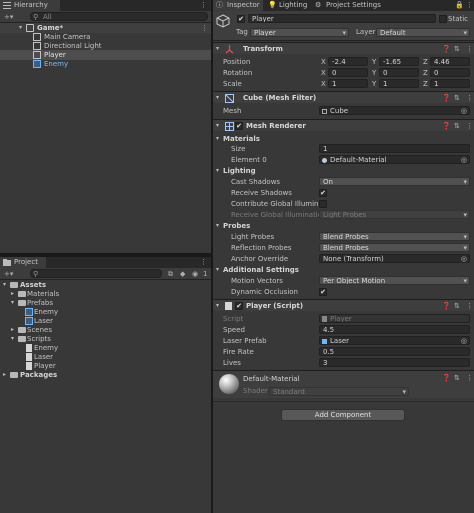 Image resolution: width=474 pixels, height=513 pixels. Describe the element at coordinates (239, 306) in the screenshot. I see `player-script-enabled-checkbox: ✔` at that location.